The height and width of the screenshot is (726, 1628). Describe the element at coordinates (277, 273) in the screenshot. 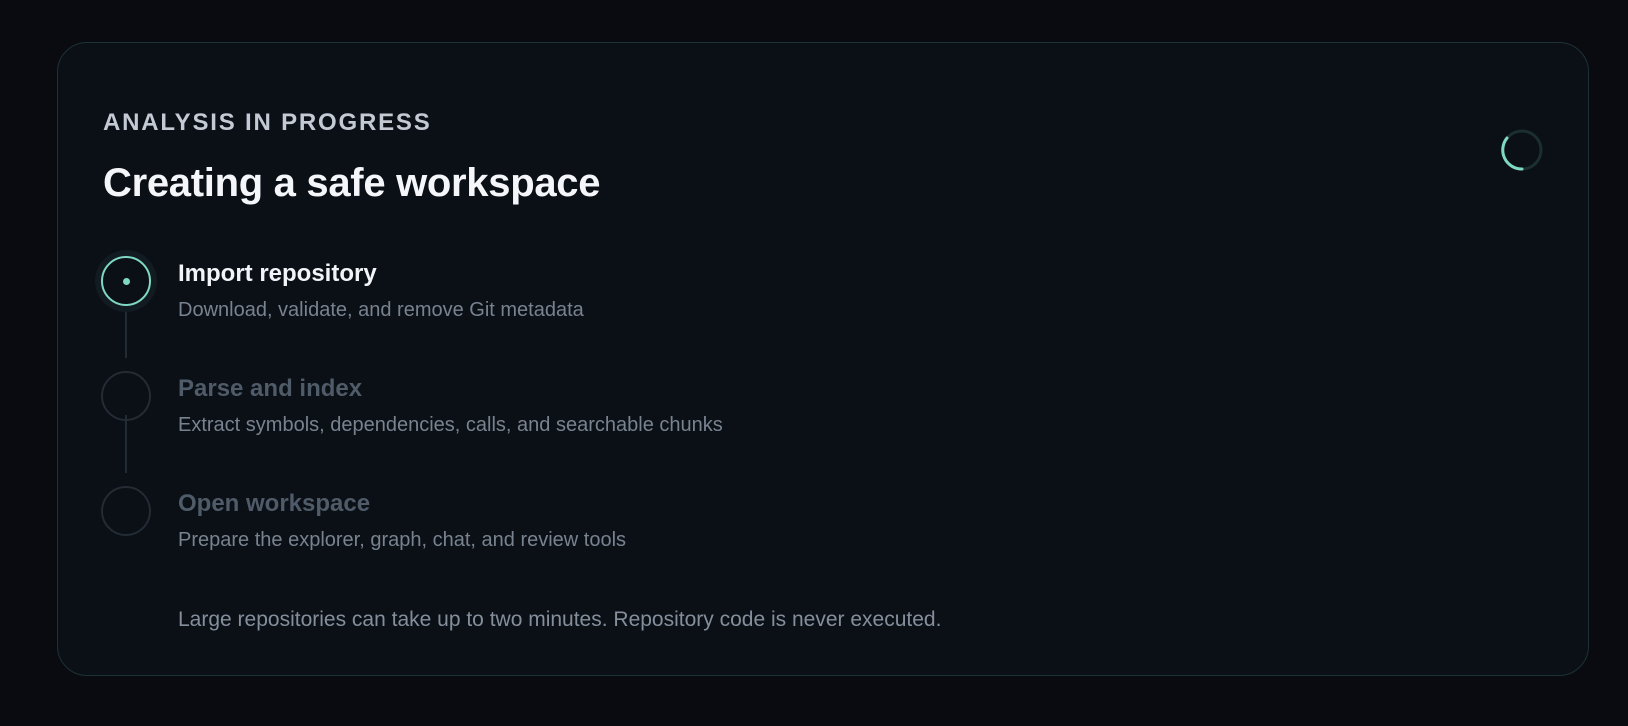

I see `step-title: Import repository` at that location.